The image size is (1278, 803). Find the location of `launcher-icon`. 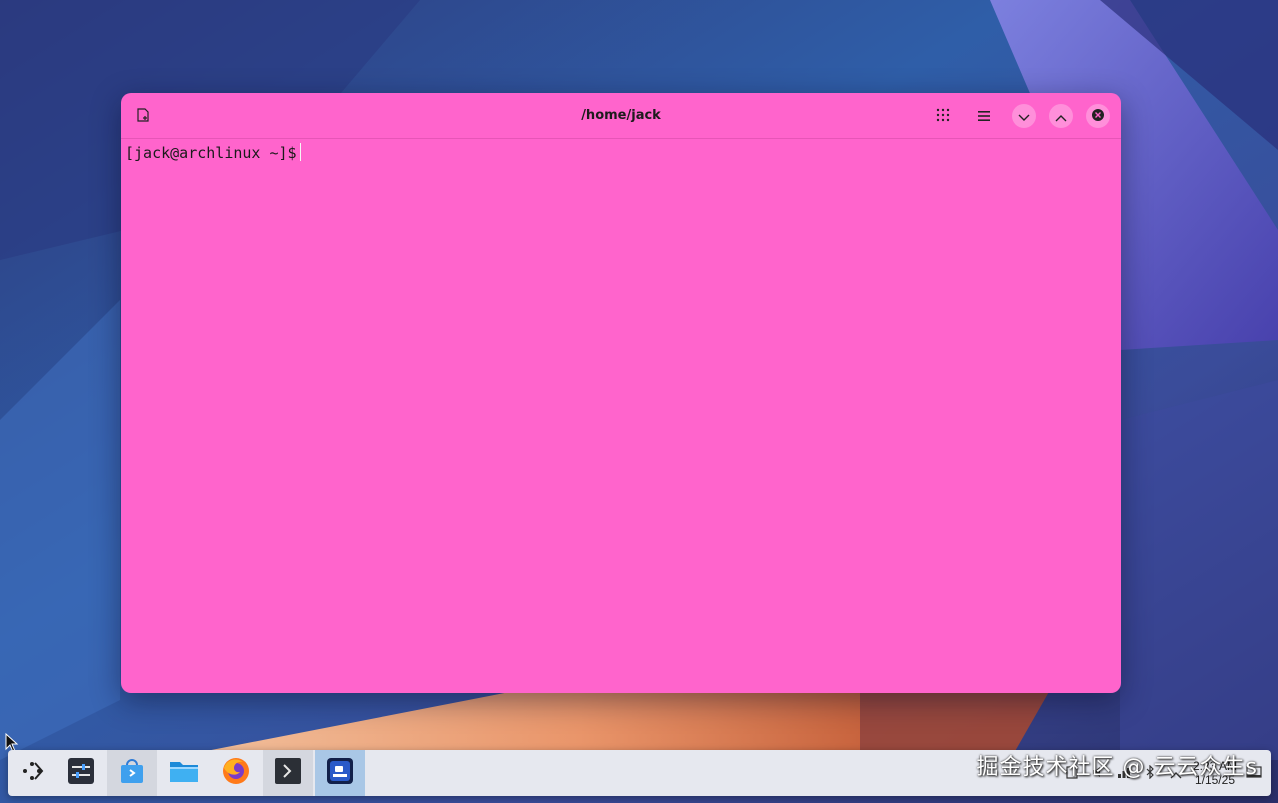

launcher-icon is located at coordinates (33, 773).